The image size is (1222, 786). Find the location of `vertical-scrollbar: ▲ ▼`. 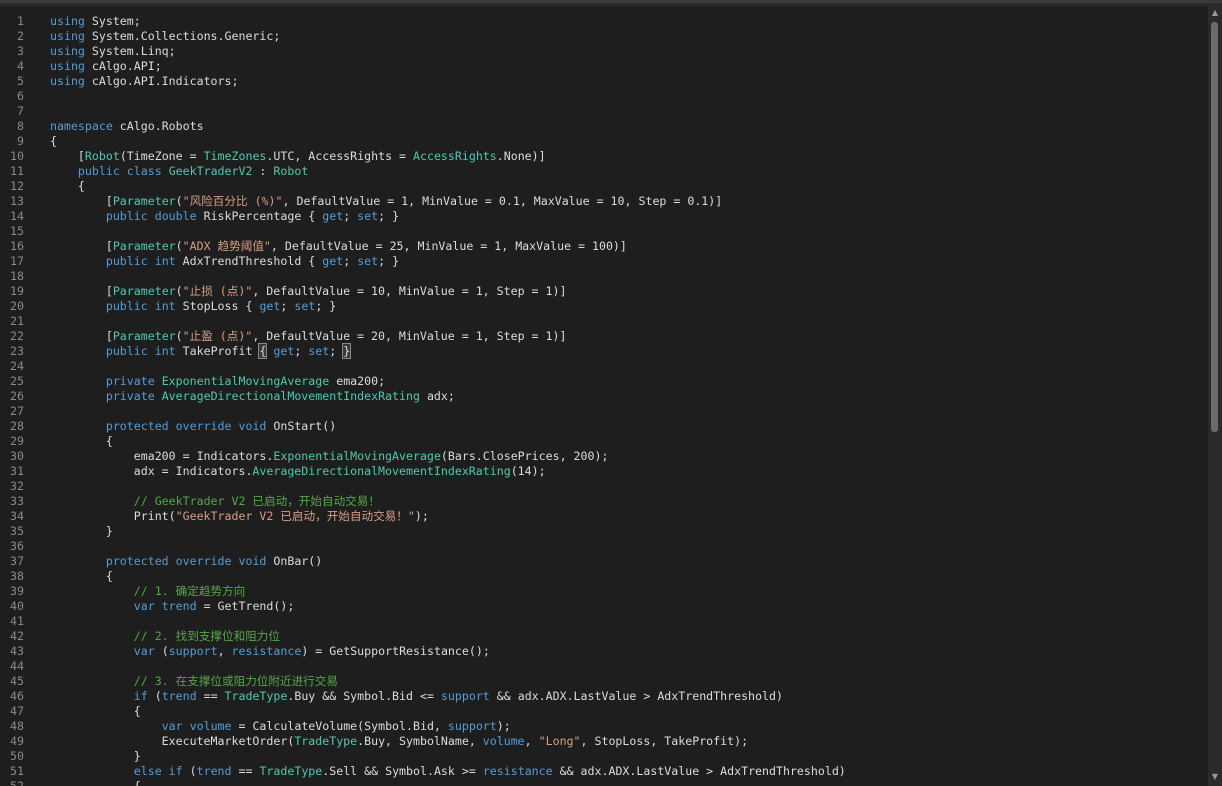

vertical-scrollbar: ▲ ▼ is located at coordinates (1215, 396).